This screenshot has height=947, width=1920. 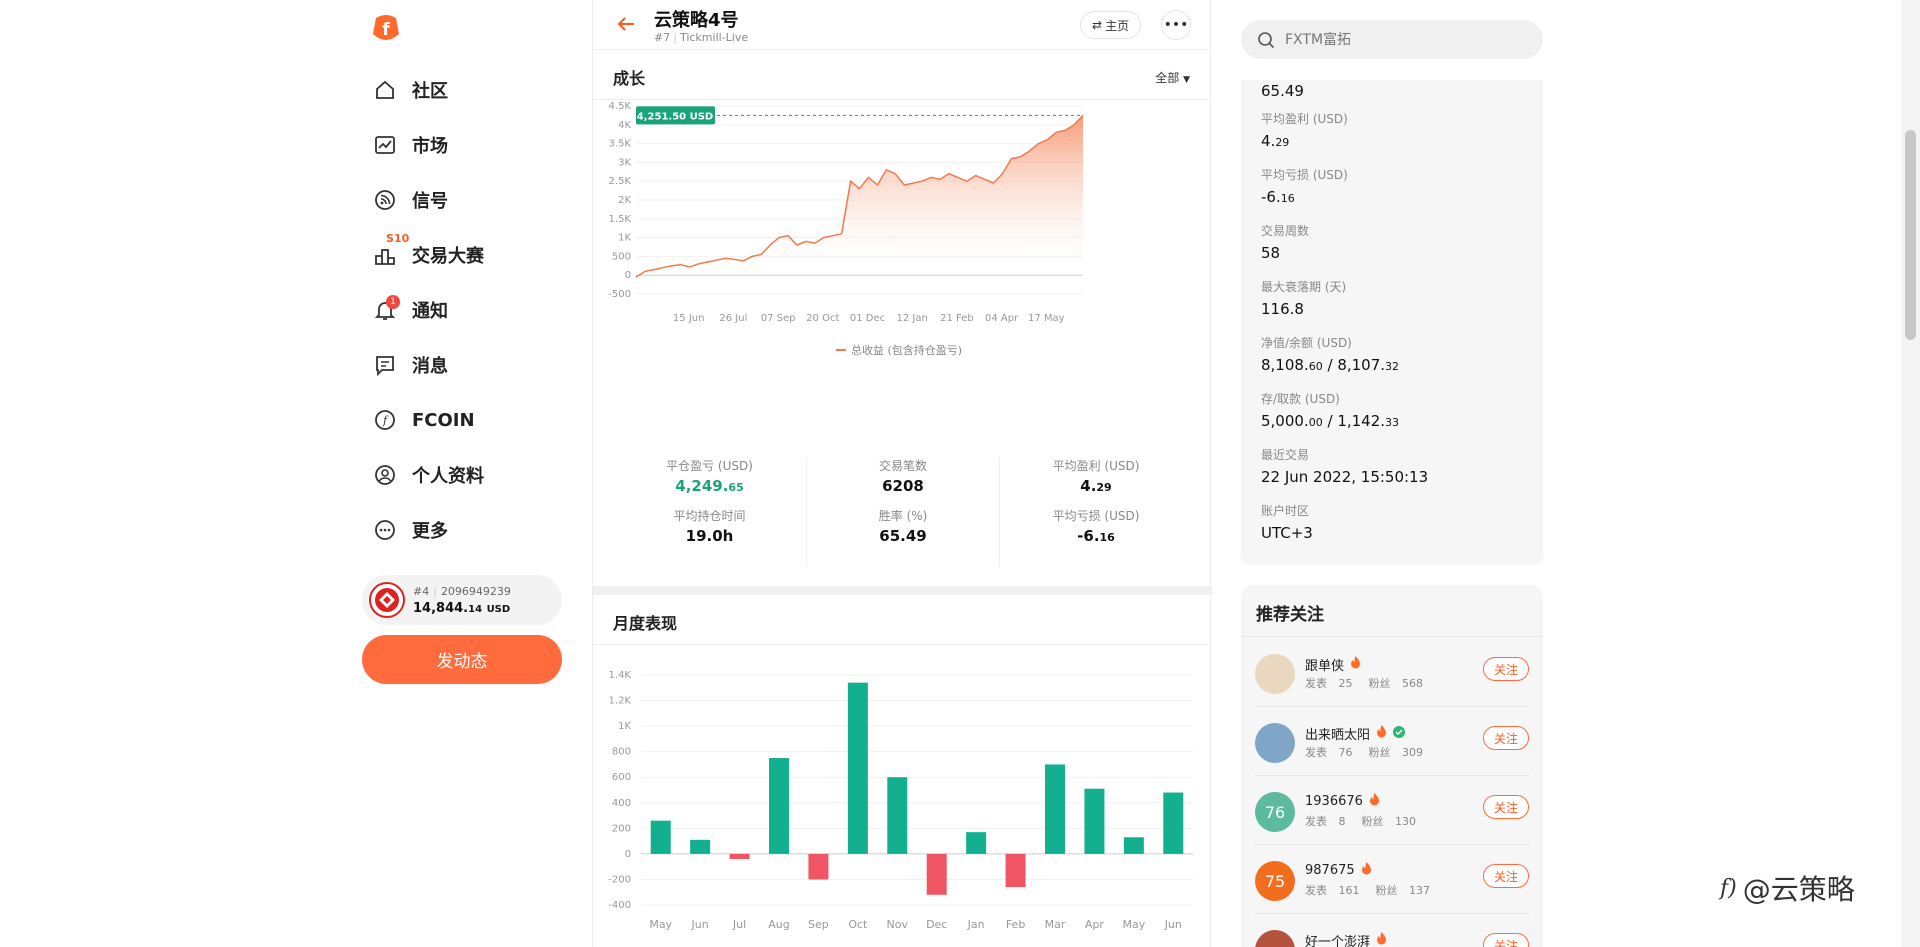 I want to click on timezone-label: 账户时区, so click(x=1285, y=511).